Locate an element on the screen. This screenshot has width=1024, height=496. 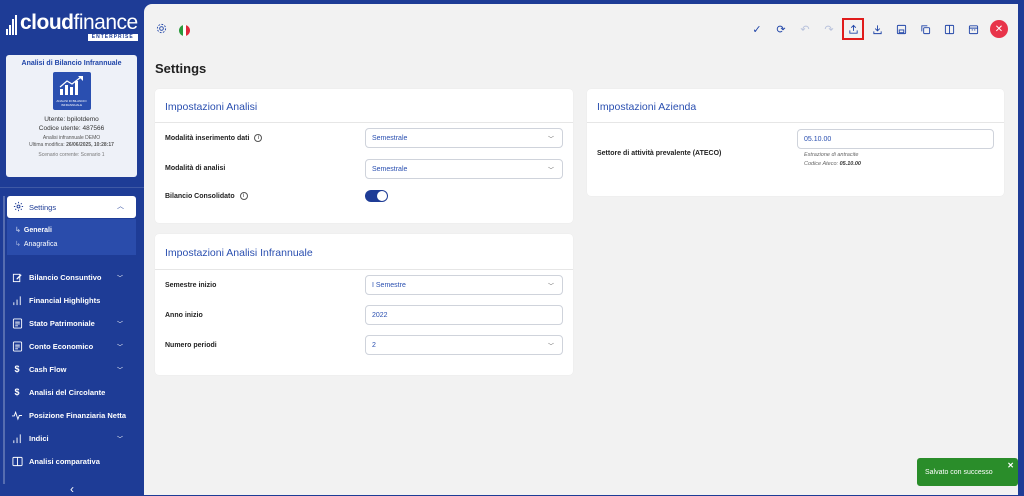
analysis-thumbnail: ANALISI DI BILANCIO INFRANNUALE is located at coordinates (71, 91).